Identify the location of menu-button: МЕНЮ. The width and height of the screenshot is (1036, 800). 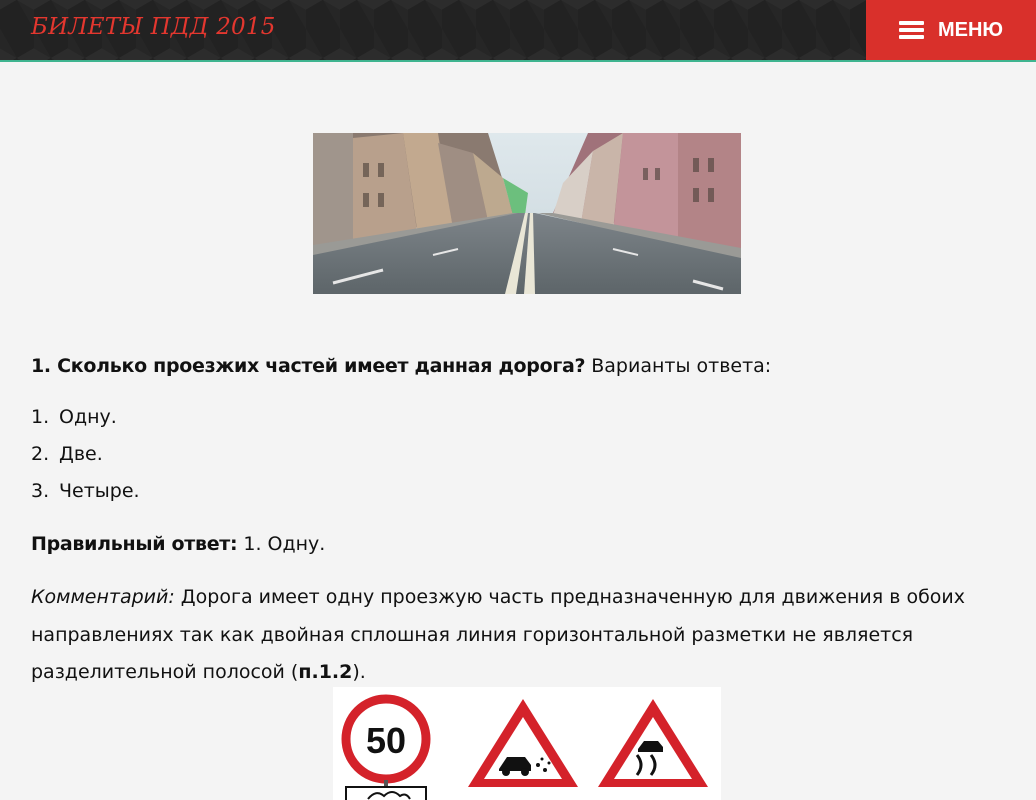
(951, 30).